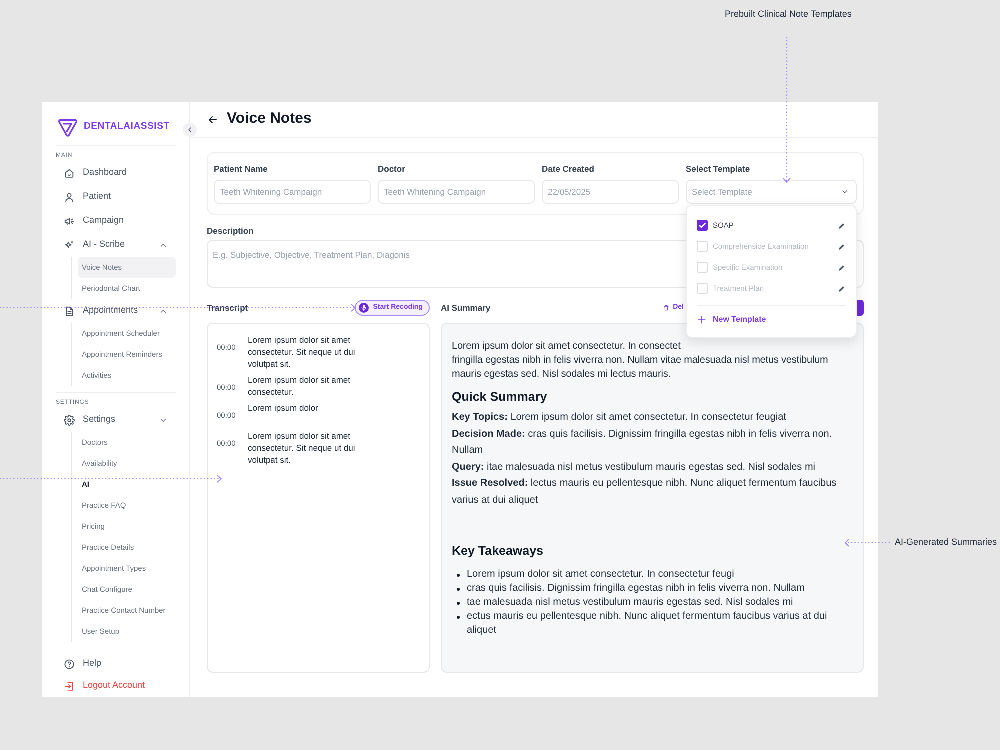  What do you see at coordinates (619, 418) in the screenshot?
I see `summary-fact: Key Topics: Lorem ipsum dolor sit amet consectetur. In consectetur feugiat` at bounding box center [619, 418].